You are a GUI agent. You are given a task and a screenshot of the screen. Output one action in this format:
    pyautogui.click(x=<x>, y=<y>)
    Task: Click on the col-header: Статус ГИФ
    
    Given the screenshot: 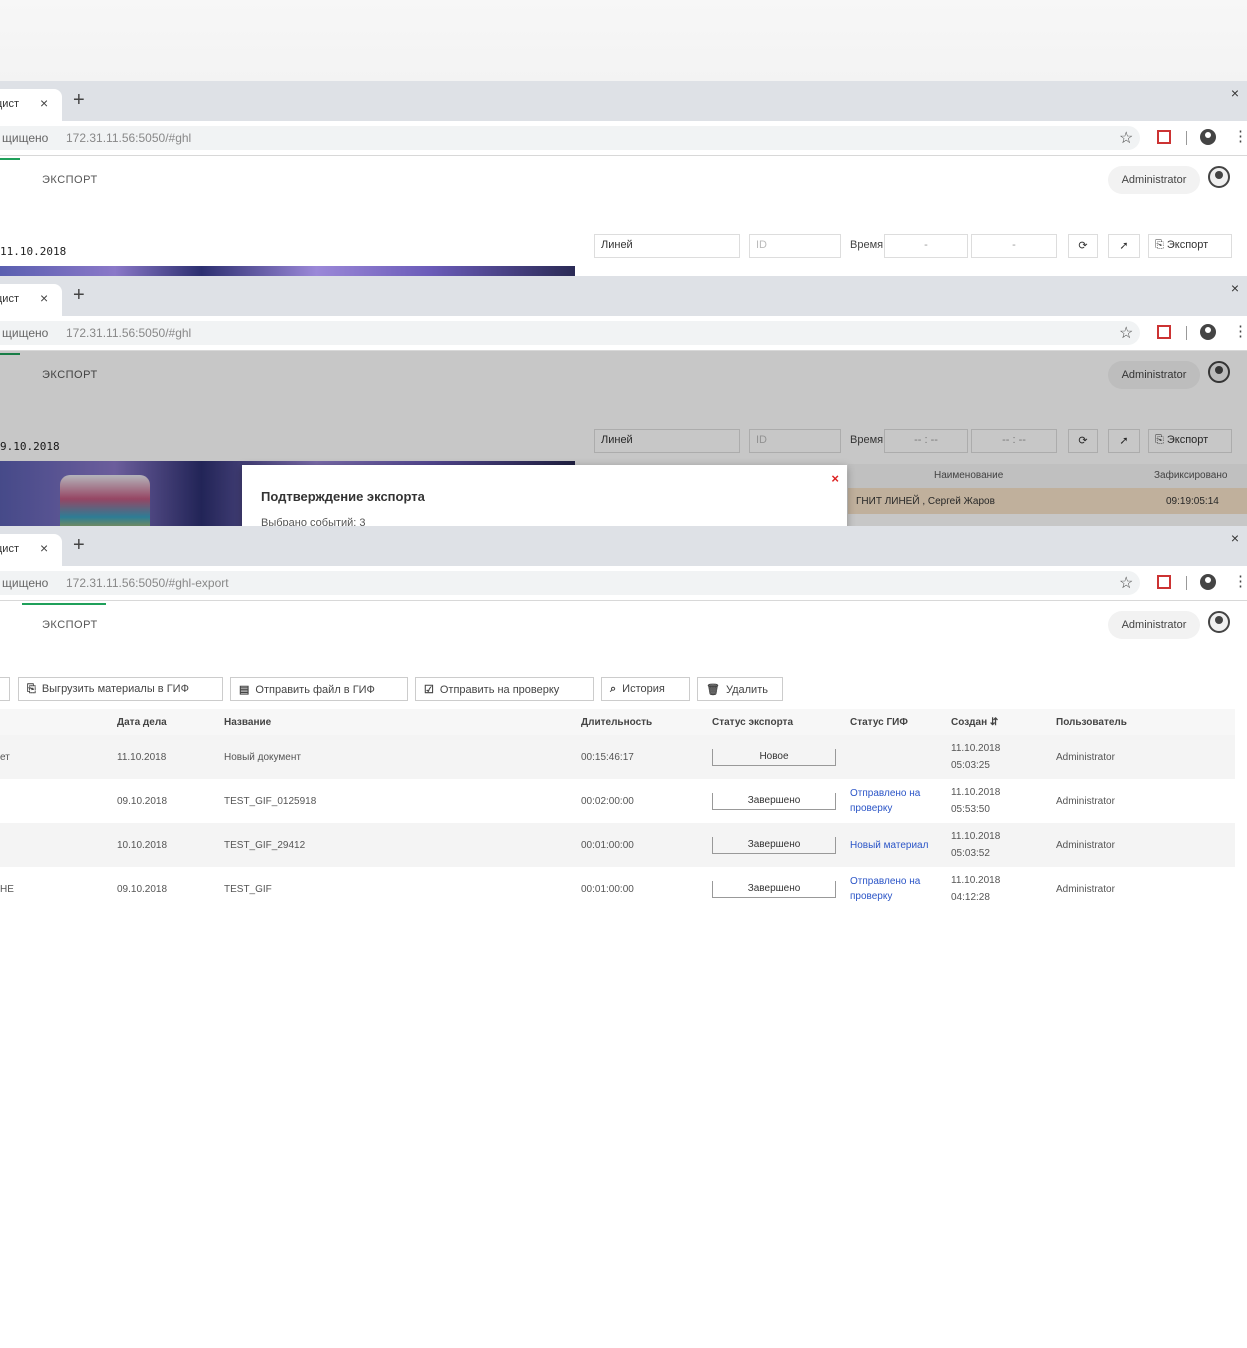 What is the action you would take?
    pyautogui.click(x=900, y=722)
    